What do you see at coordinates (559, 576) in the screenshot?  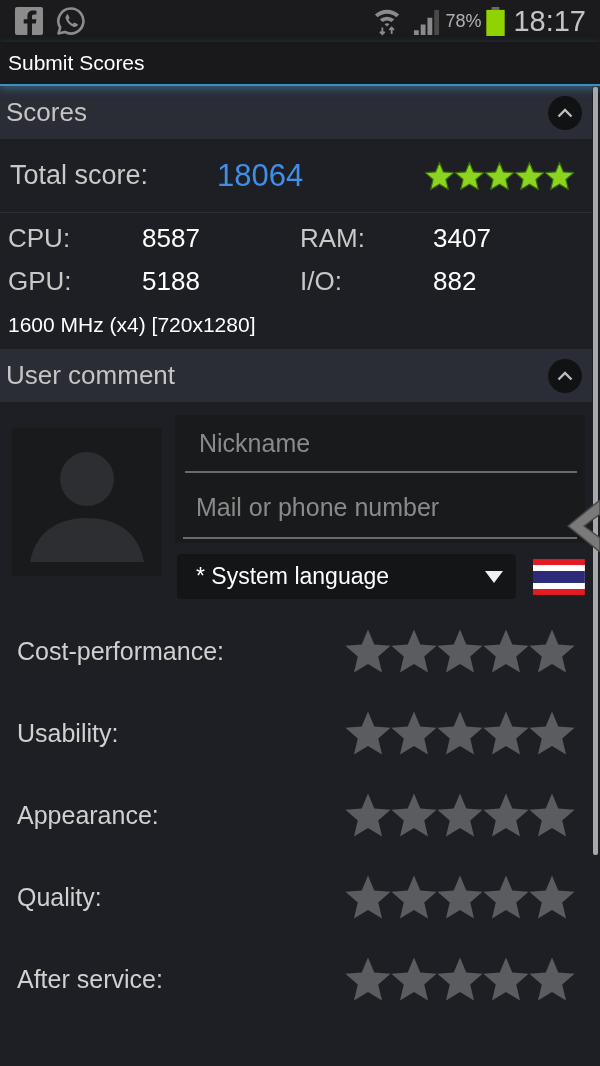 I see `flag-icon` at bounding box center [559, 576].